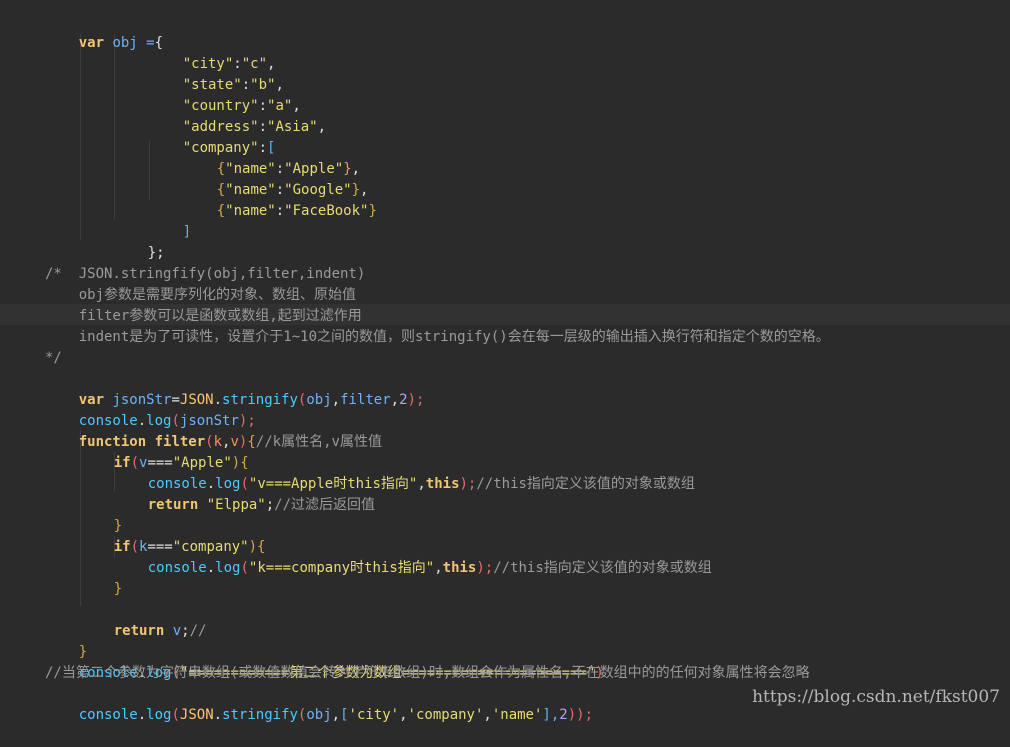 Image resolution: width=1010 pixels, height=747 pixels. Describe the element at coordinates (280, 199) in the screenshot. I see `code-line-9: {"name":"FaceBook"}` at that location.